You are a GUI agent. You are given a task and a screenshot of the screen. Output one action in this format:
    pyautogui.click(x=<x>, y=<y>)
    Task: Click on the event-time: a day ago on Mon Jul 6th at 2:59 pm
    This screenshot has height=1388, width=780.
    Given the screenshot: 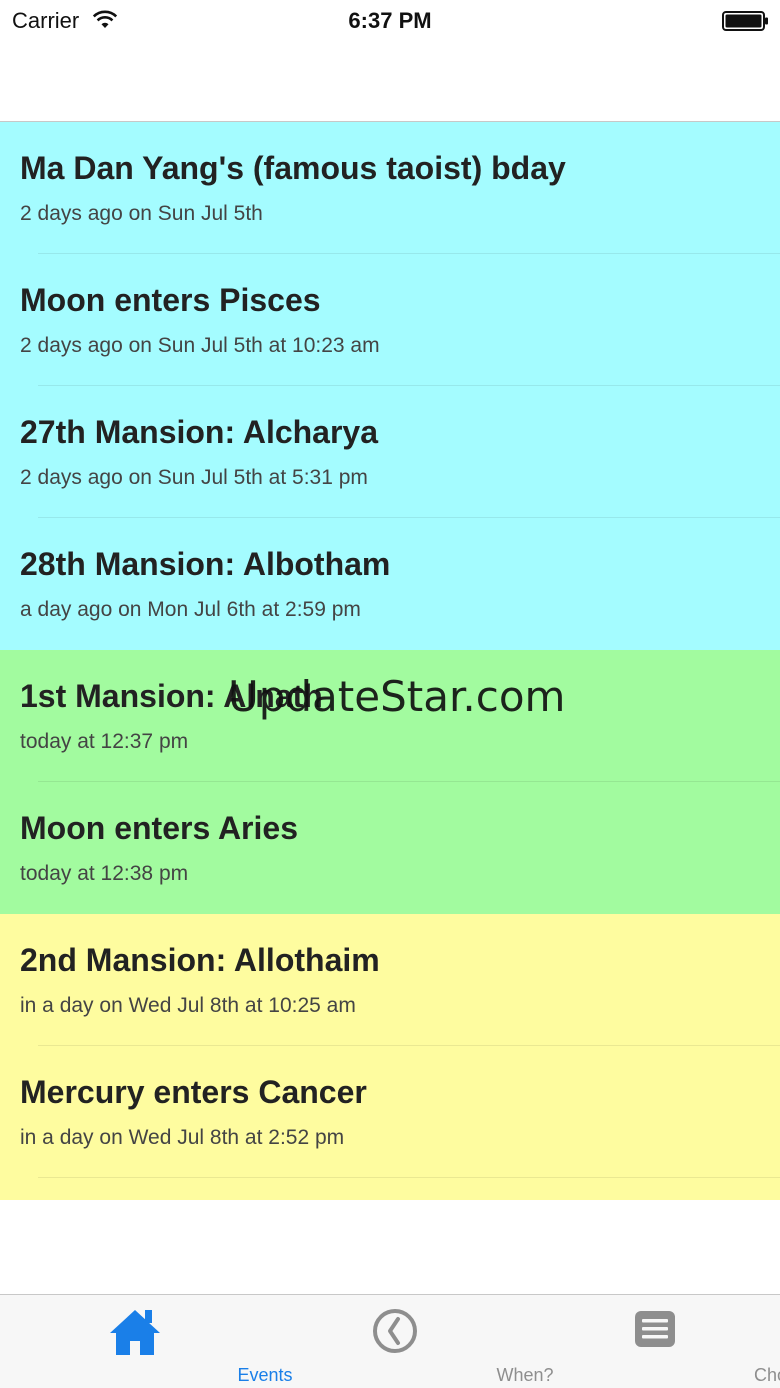 What is the action you would take?
    pyautogui.click(x=190, y=609)
    